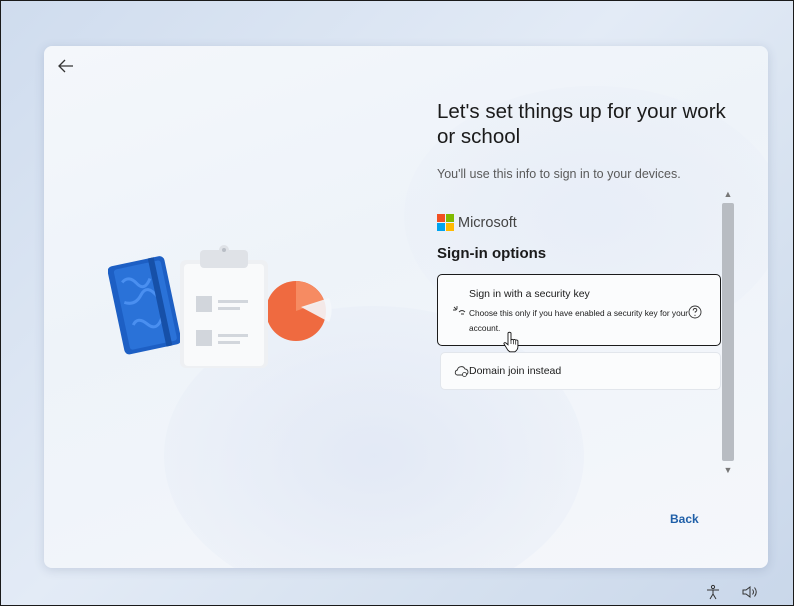  What do you see at coordinates (529, 294) in the screenshot?
I see `option-title: Sign in with a security key` at bounding box center [529, 294].